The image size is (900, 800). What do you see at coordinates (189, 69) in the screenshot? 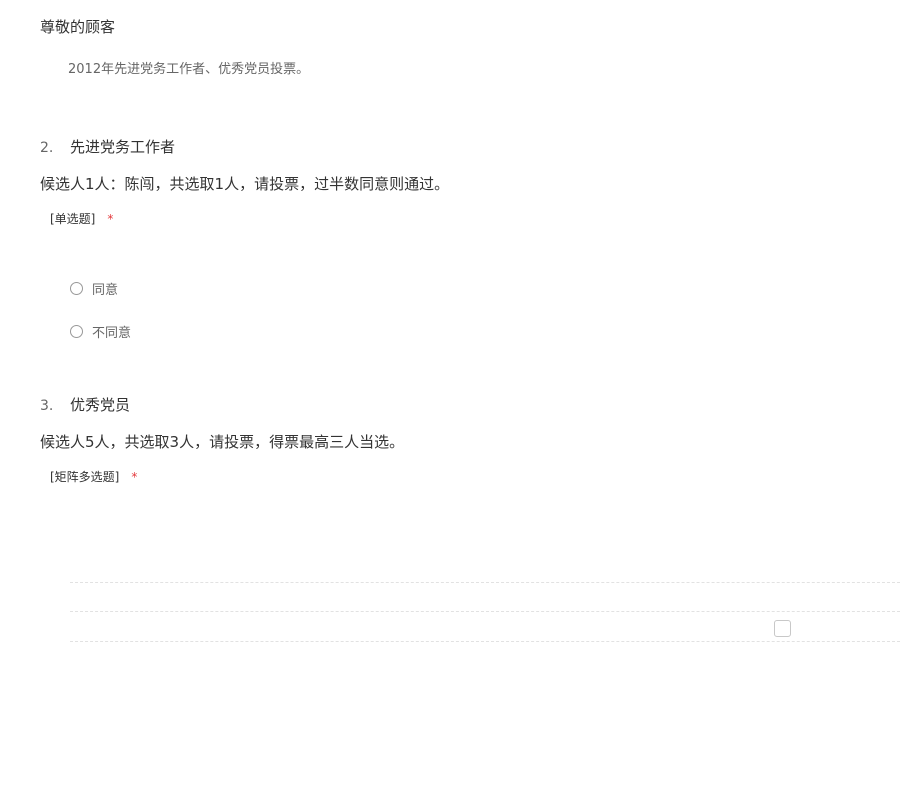
I see `survey-intro: 2012年先进党务工作者、优秀党员投票。` at bounding box center [189, 69].